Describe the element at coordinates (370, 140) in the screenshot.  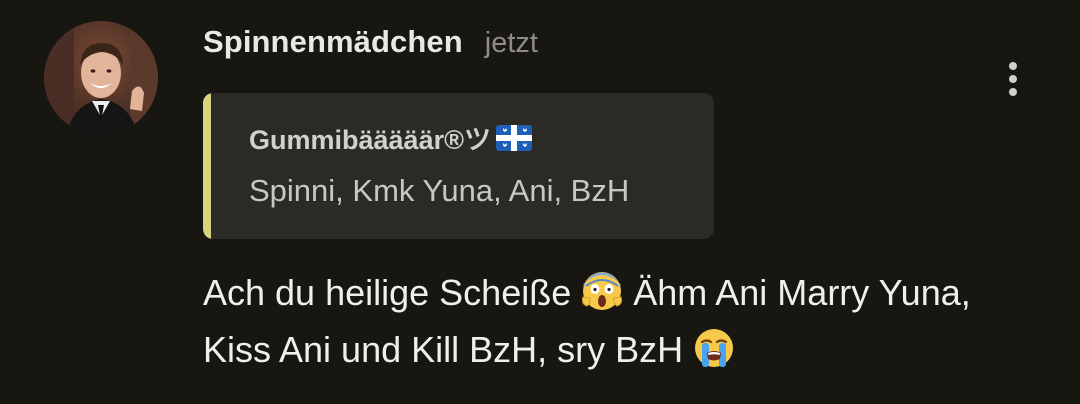
I see `quote-author-name: Gummibääääär®ツ` at that location.